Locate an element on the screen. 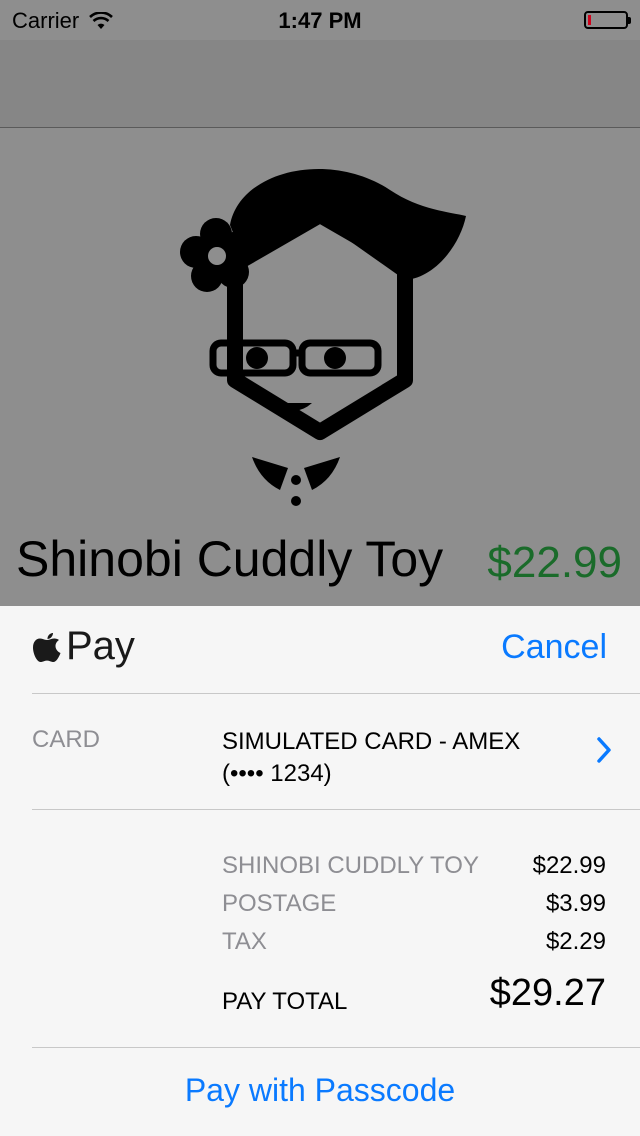 Image resolution: width=640 pixels, height=1136 pixels. total-label: PAY TOTAL is located at coordinates (285, 1001).